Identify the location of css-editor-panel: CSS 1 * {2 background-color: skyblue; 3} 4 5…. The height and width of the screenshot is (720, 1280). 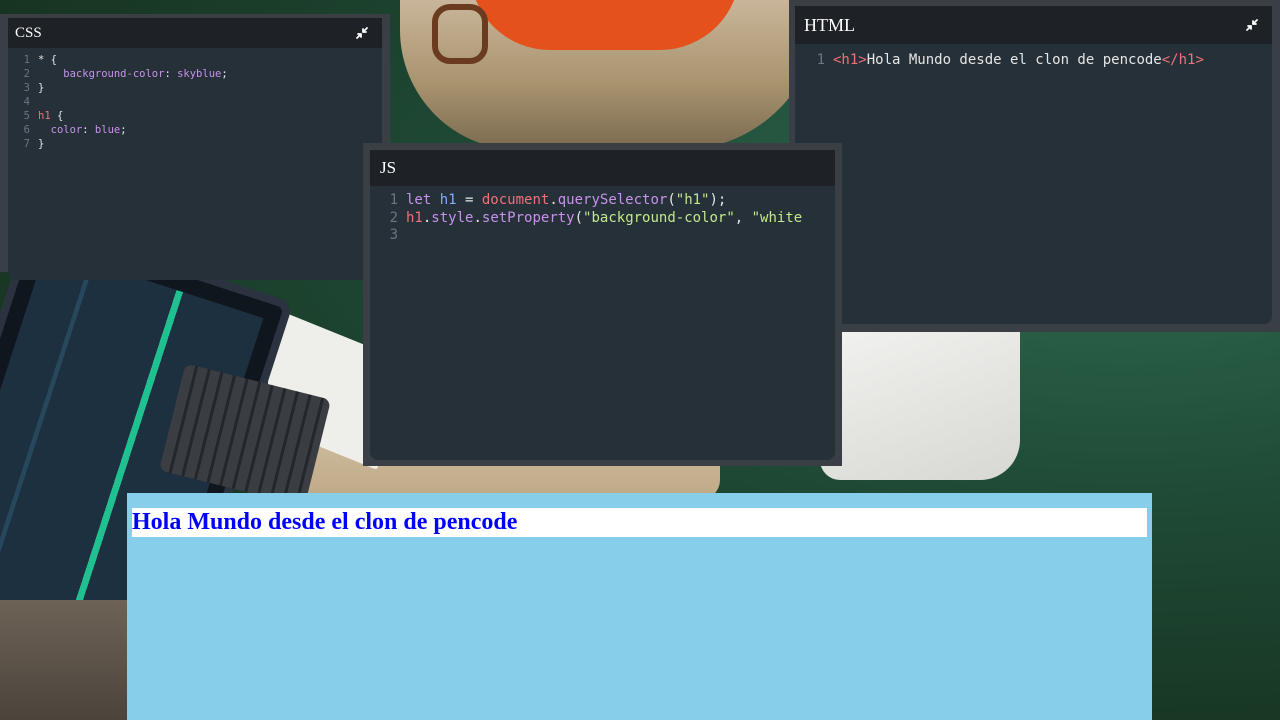
(195, 147).